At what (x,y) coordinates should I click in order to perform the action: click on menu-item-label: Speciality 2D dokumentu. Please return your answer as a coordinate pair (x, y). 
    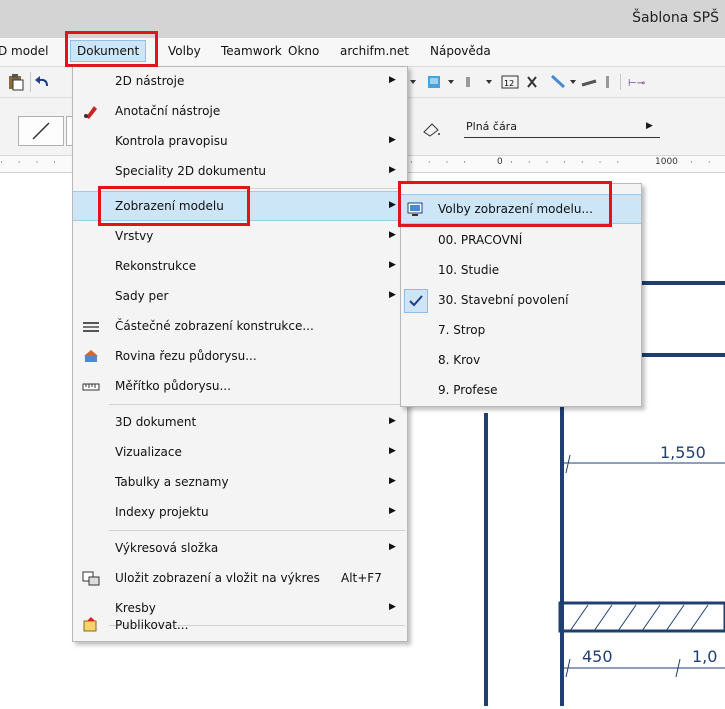
    Looking at the image, I should click on (191, 171).